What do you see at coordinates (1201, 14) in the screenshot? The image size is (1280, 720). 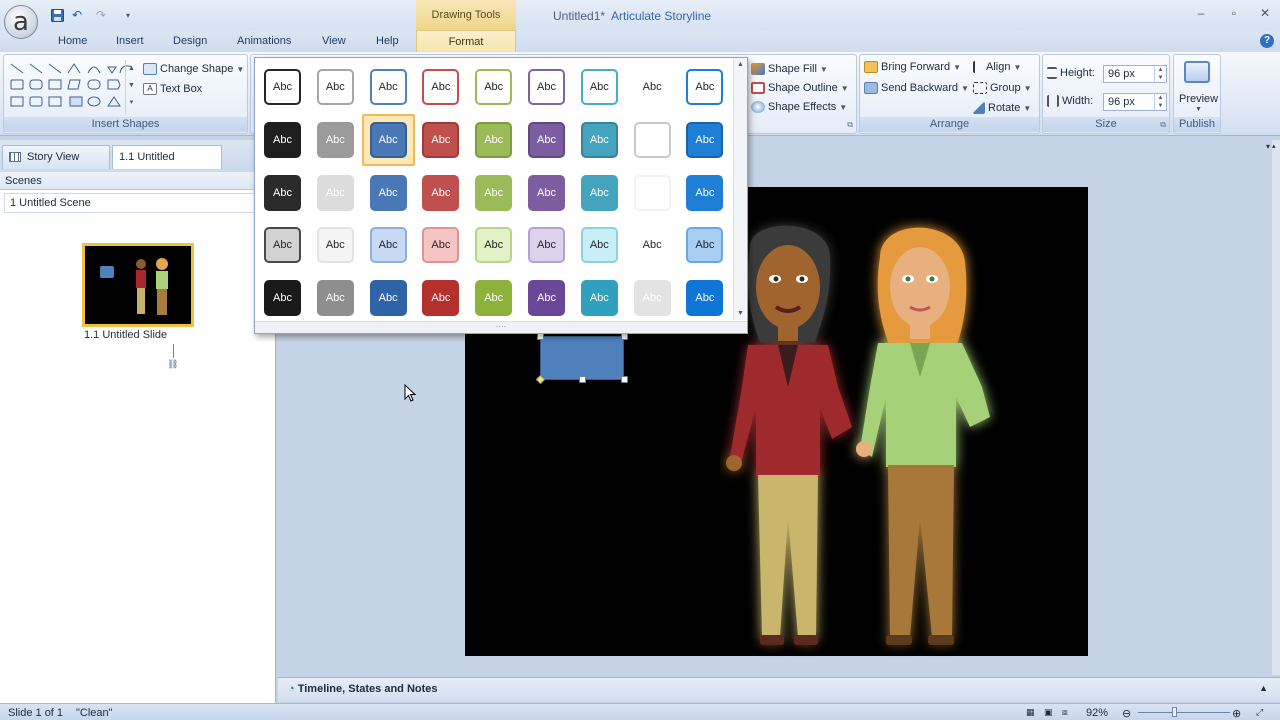 I see `minimize-icon: –` at bounding box center [1201, 14].